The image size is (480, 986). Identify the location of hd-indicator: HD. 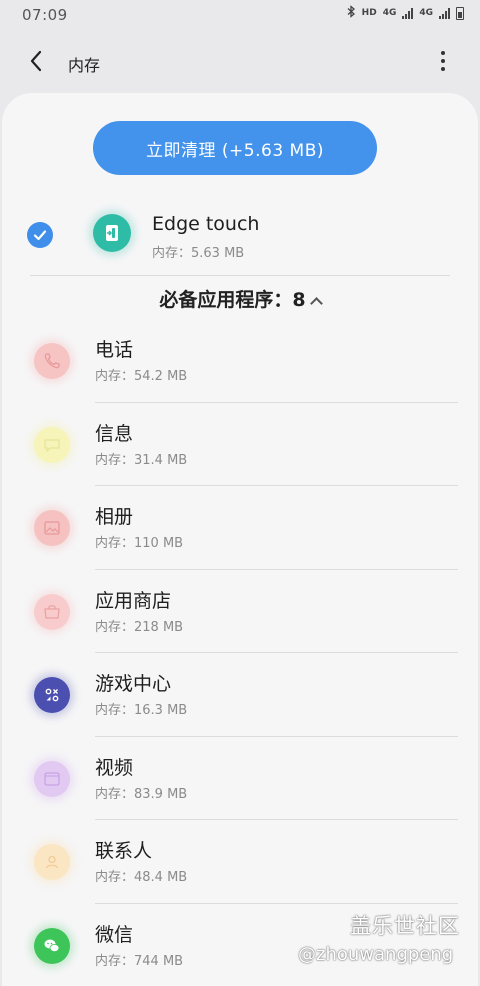
(369, 13).